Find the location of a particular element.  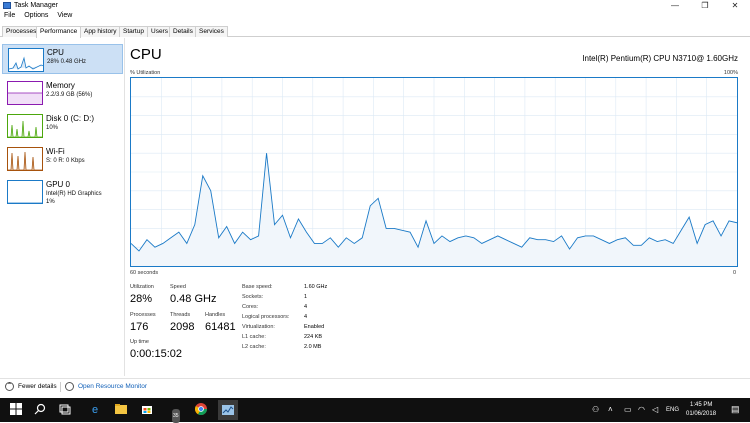

disk-thumbnail-graph is located at coordinates (25, 126).